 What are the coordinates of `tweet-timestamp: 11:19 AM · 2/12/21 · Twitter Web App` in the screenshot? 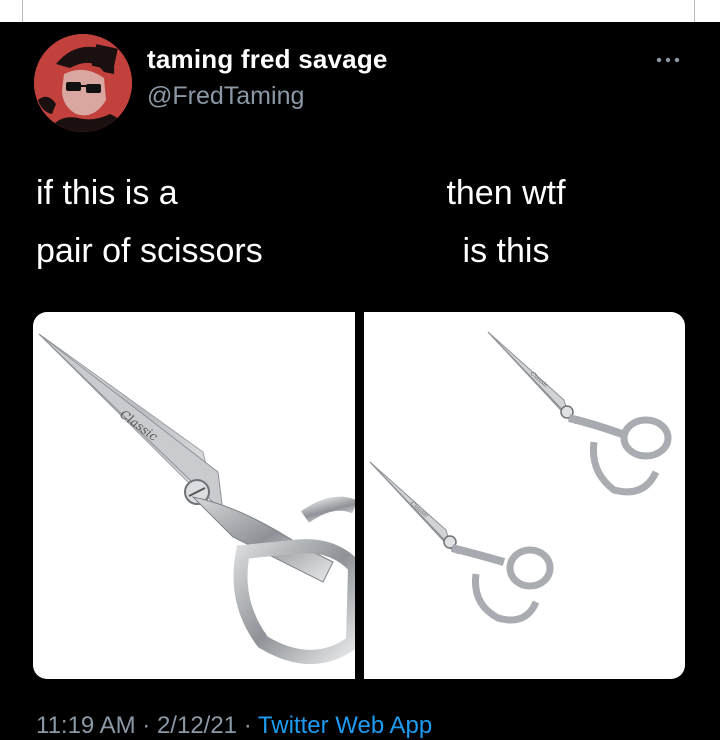 It's located at (234, 726).